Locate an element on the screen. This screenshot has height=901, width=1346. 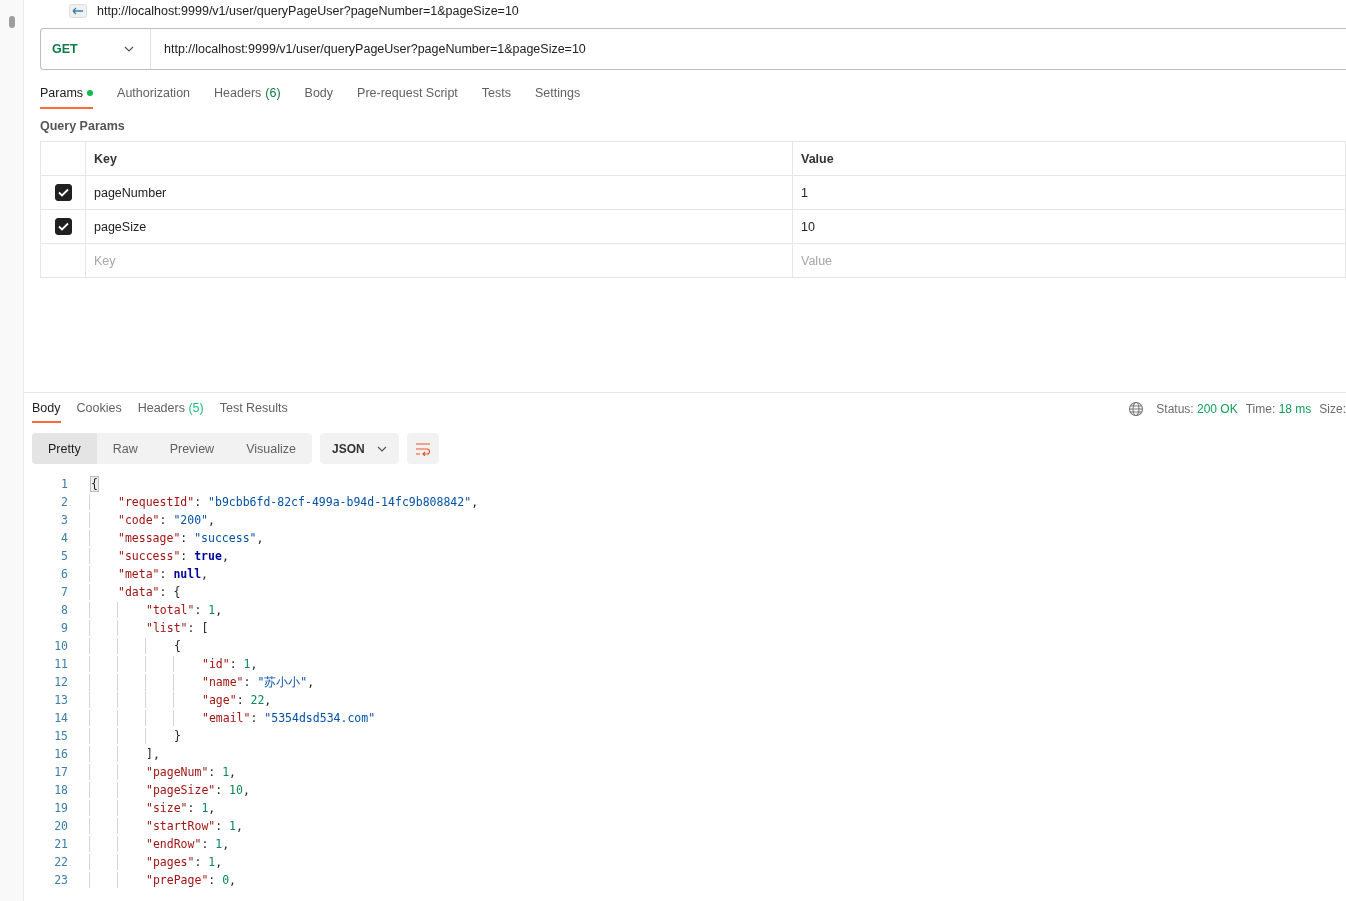
response-tab: Body is located at coordinates (46, 412).